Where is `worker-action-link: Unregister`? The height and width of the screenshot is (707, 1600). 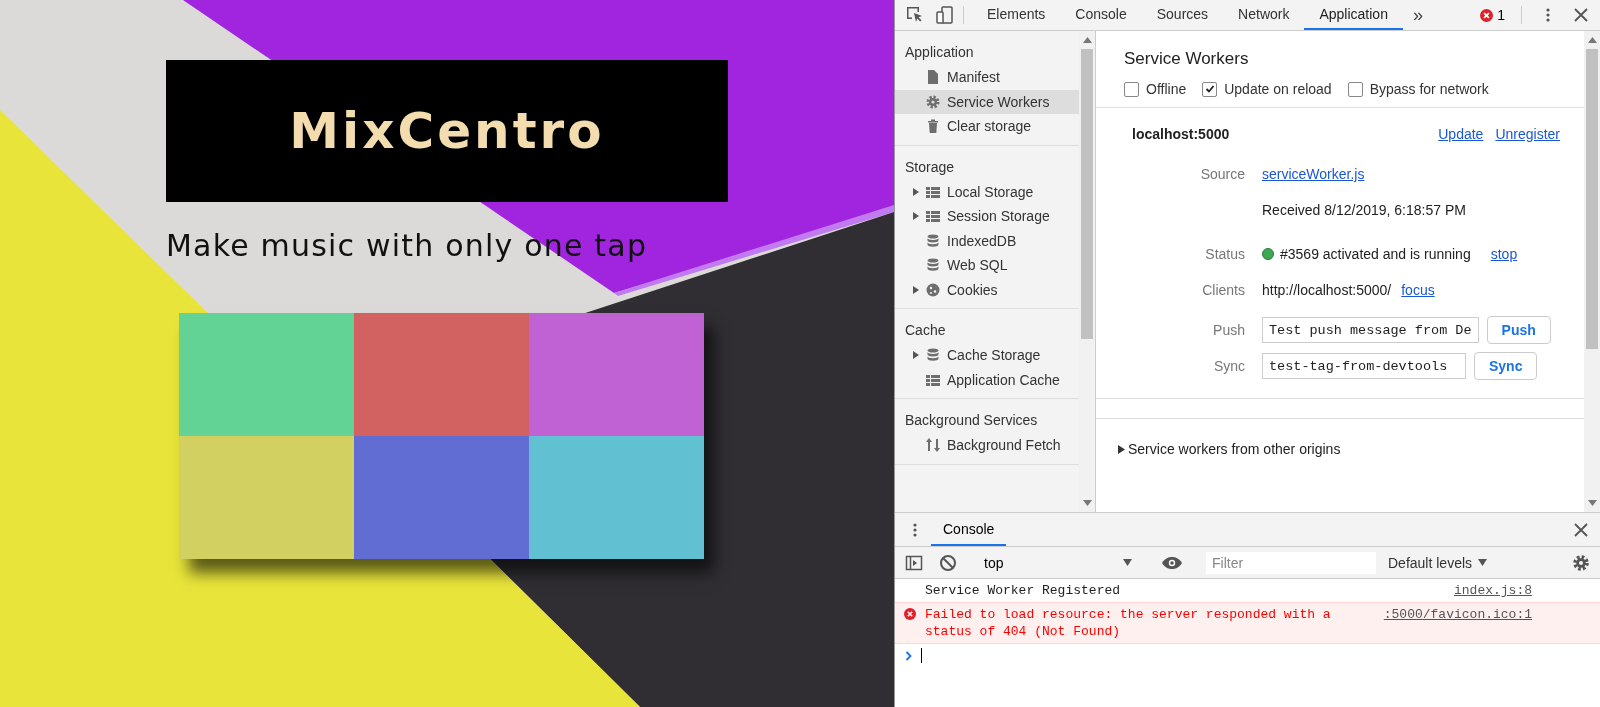
worker-action-link: Unregister is located at coordinates (1527, 134).